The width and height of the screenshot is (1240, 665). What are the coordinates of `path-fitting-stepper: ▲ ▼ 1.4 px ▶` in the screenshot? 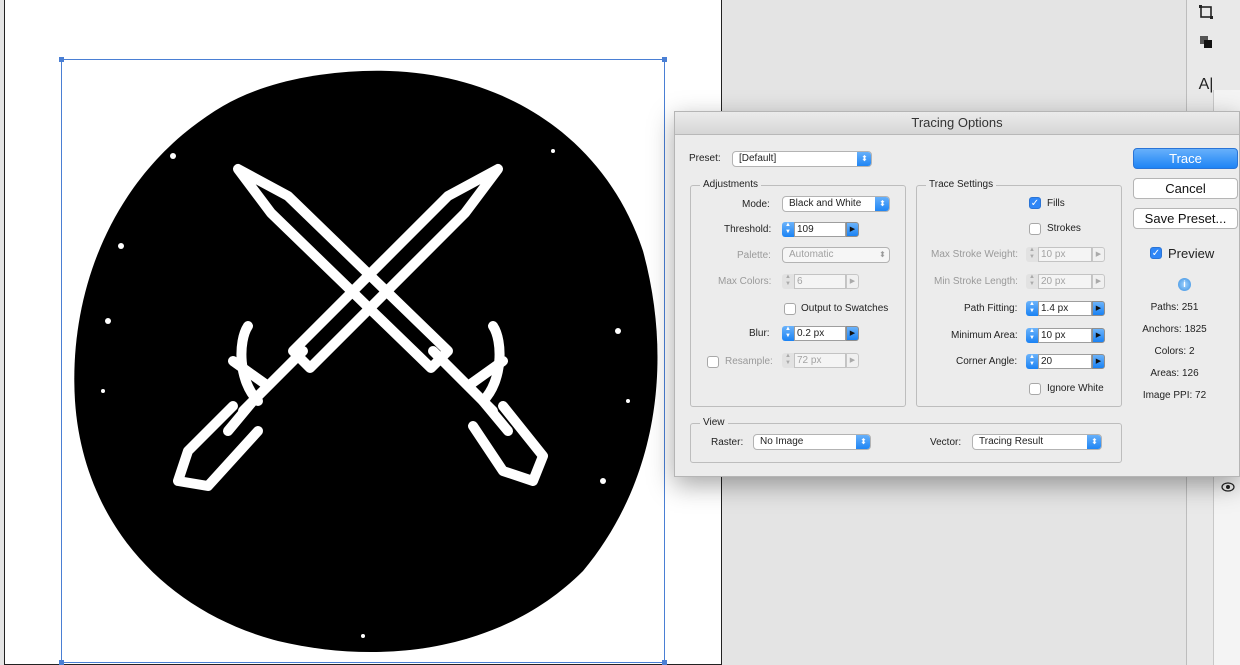 It's located at (1065, 308).